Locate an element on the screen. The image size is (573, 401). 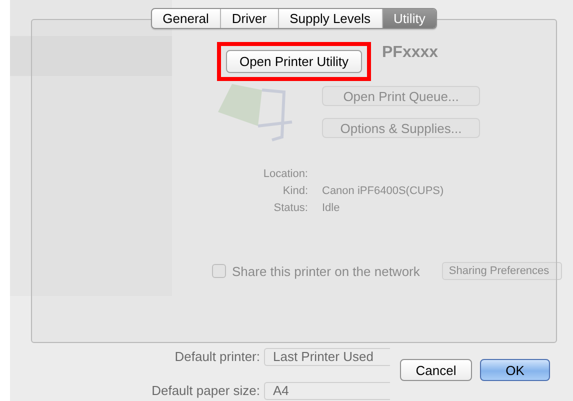
default-button: OK is located at coordinates (515, 370).